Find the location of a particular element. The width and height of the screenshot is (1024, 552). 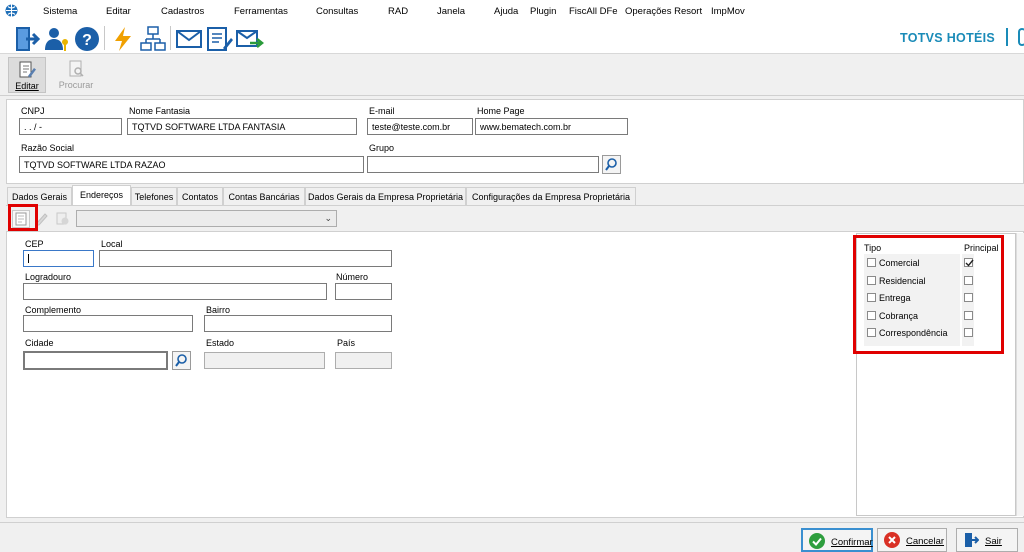

home-page-label: Home Page is located at coordinates (501, 111).